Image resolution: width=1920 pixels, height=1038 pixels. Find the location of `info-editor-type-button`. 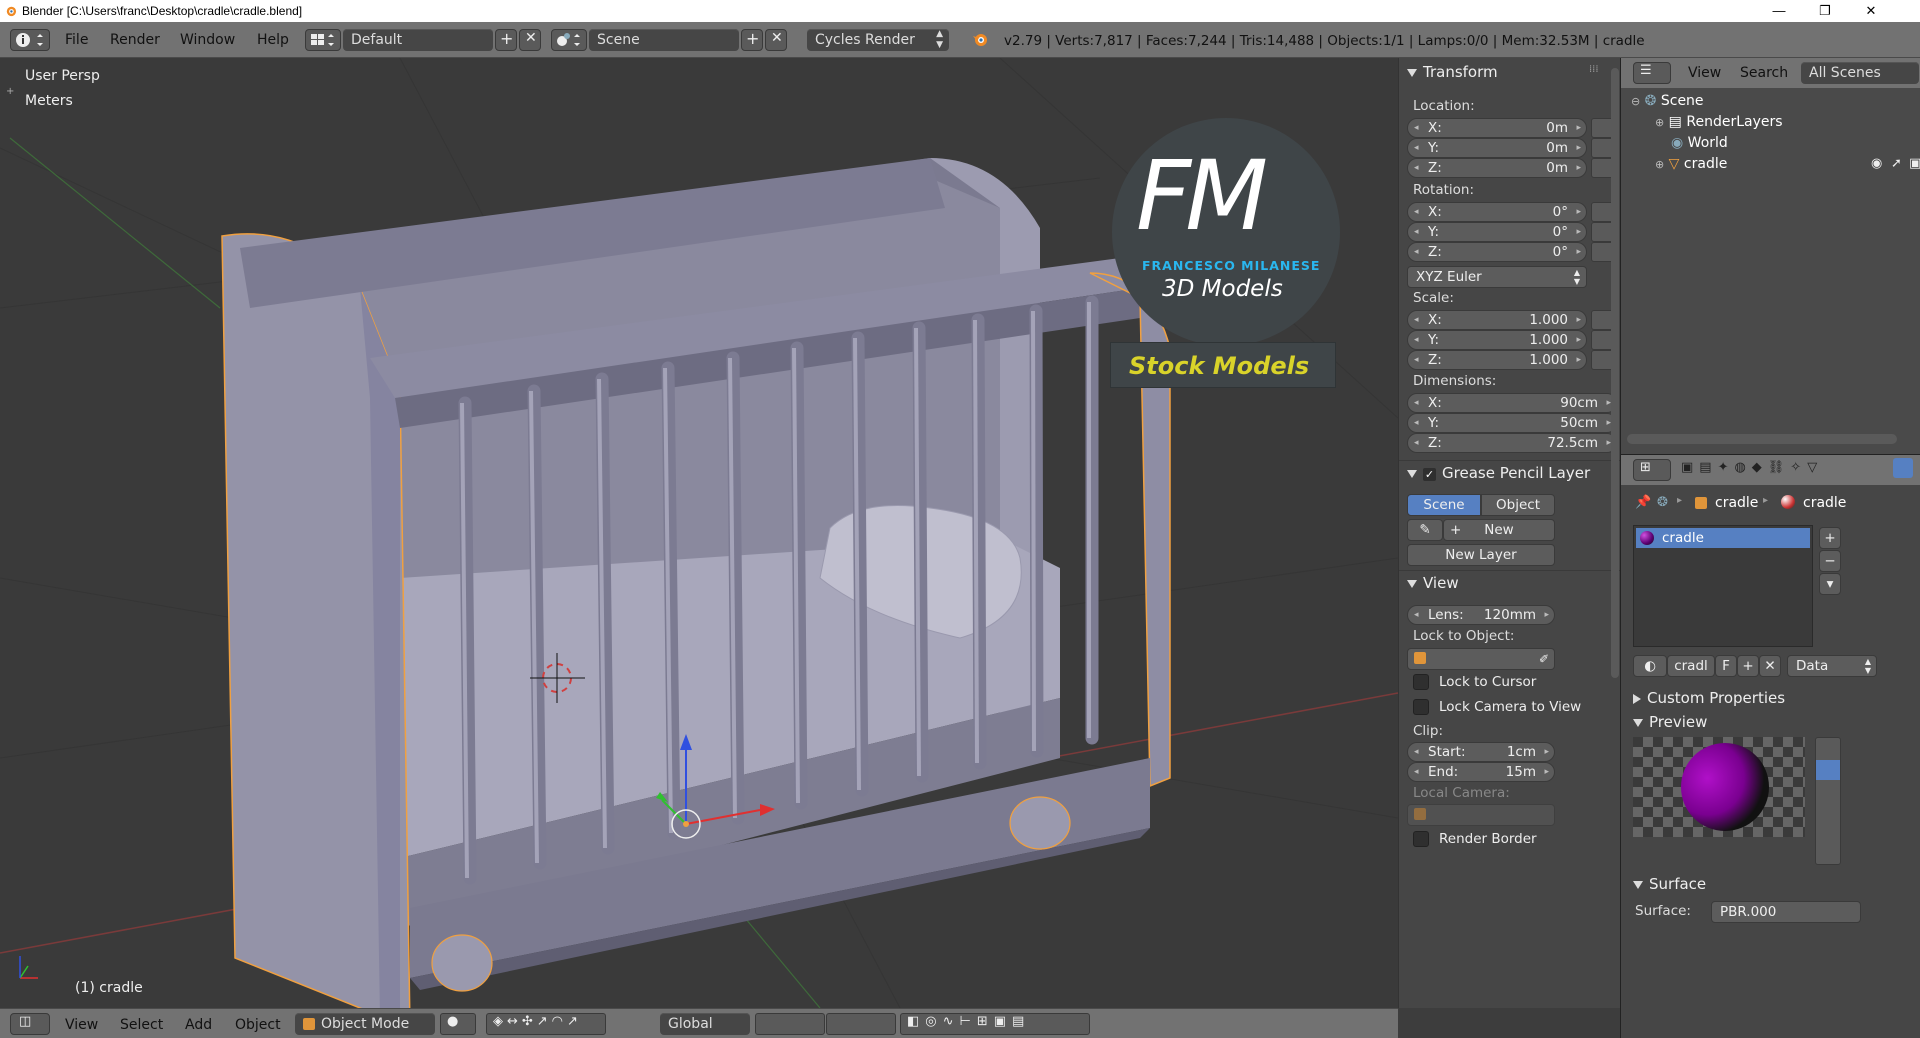

info-editor-type-button is located at coordinates (30, 40).